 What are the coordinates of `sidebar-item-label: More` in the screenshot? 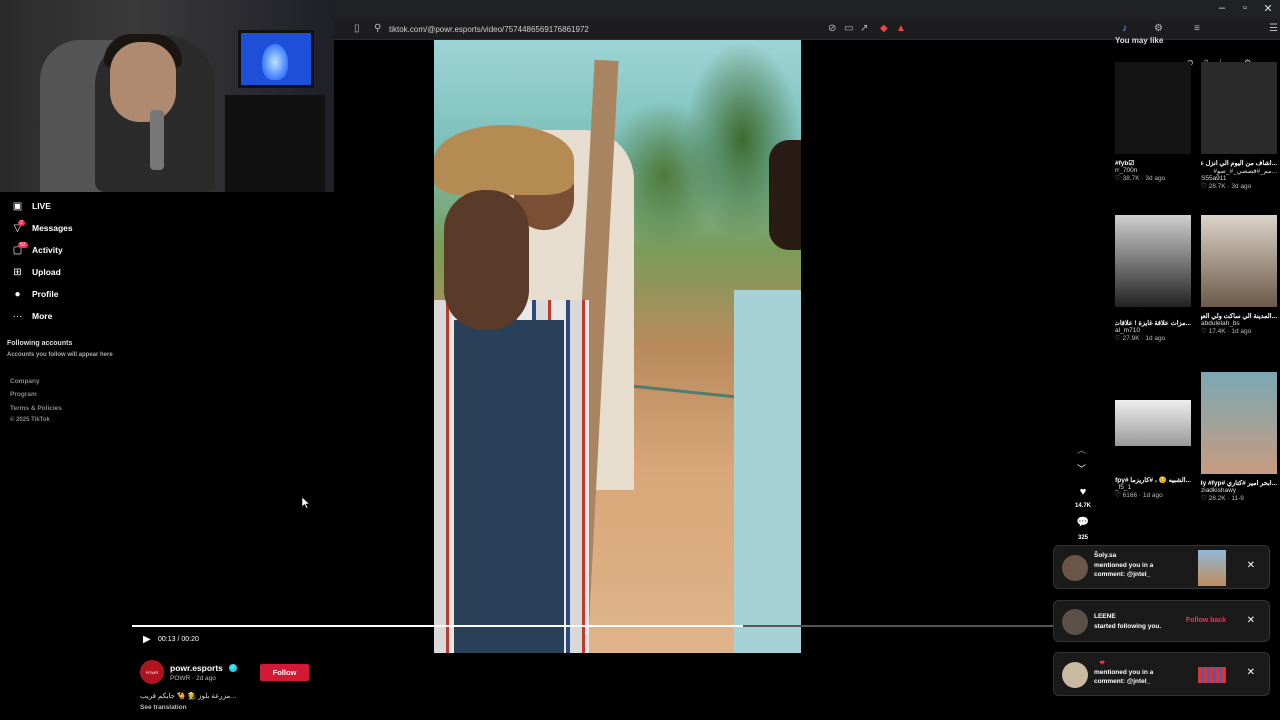 It's located at (42, 316).